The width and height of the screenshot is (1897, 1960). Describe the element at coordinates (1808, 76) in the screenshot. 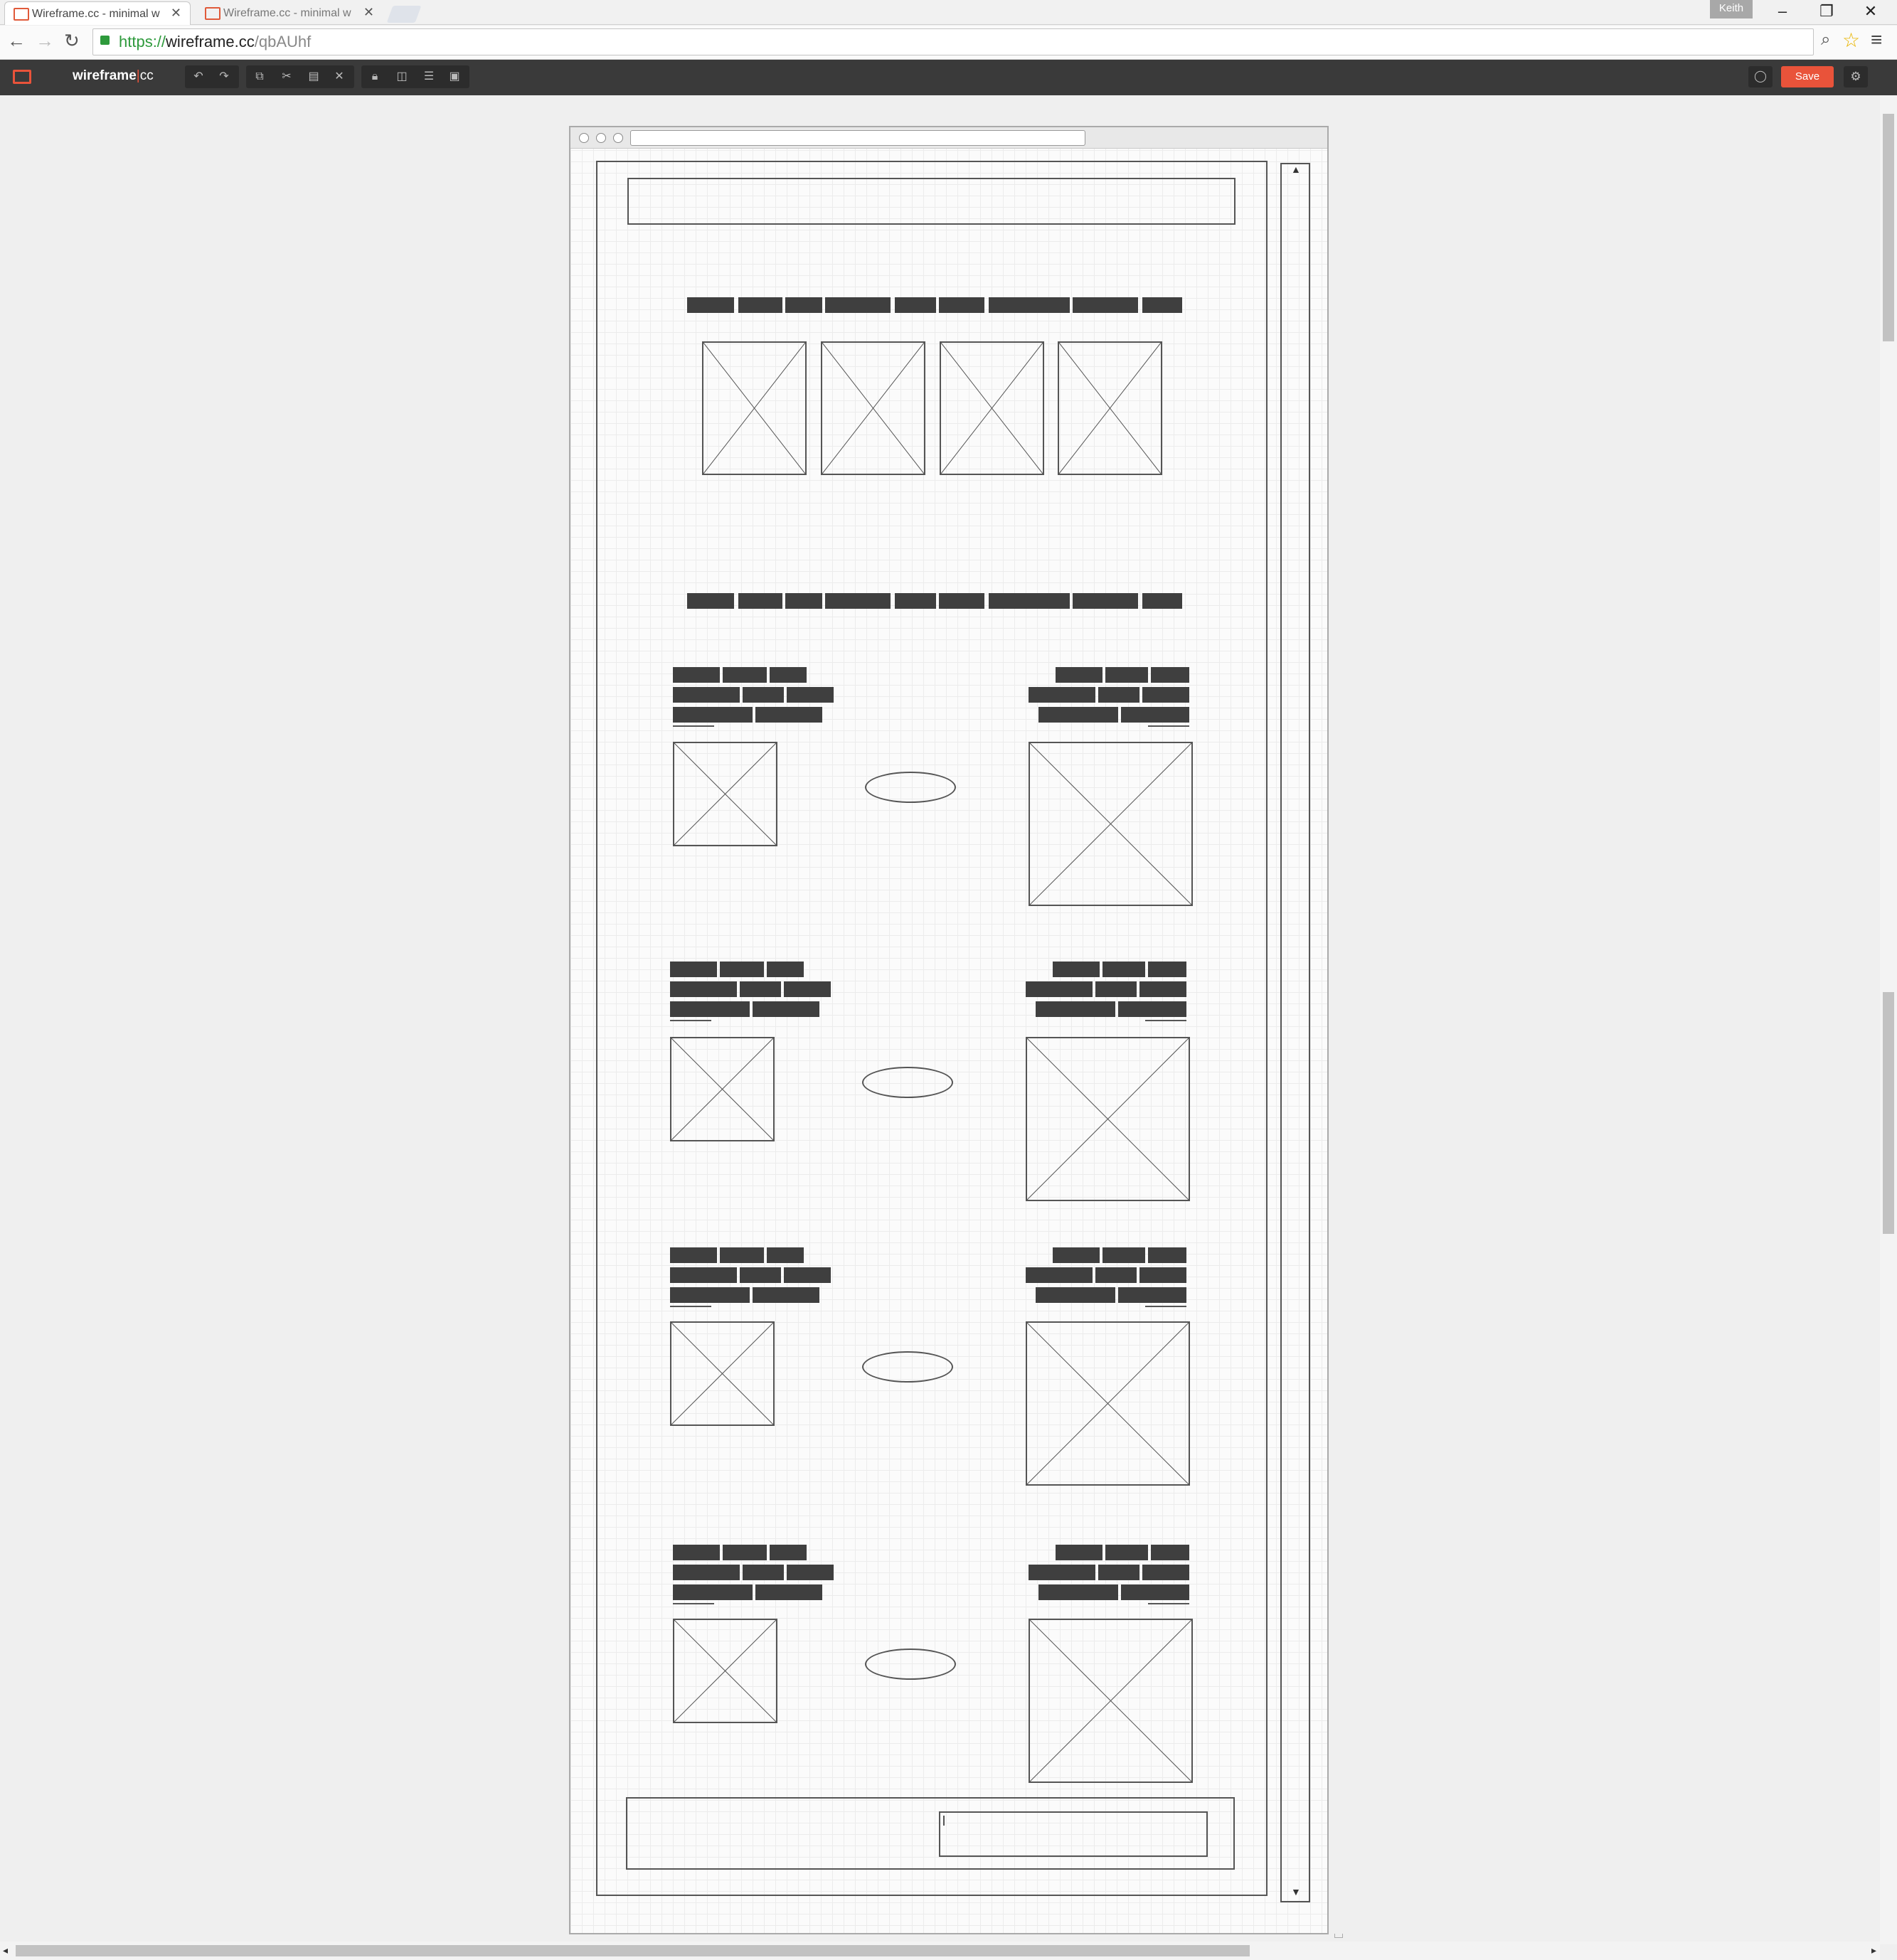

I see `save-button: Save` at that location.